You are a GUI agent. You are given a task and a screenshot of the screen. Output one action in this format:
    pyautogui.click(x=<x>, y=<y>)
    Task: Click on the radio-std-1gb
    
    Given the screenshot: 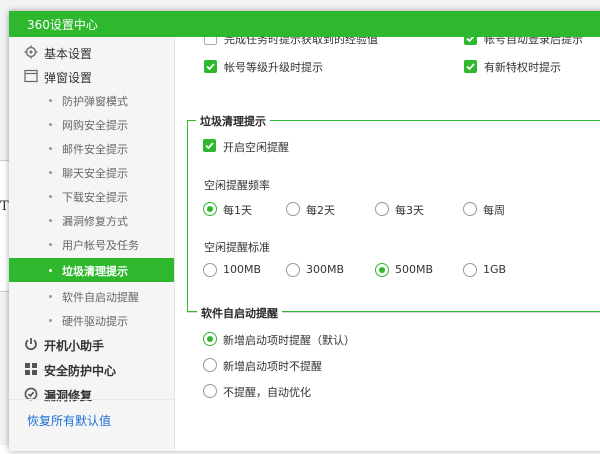 What is the action you would take?
    pyautogui.click(x=470, y=270)
    